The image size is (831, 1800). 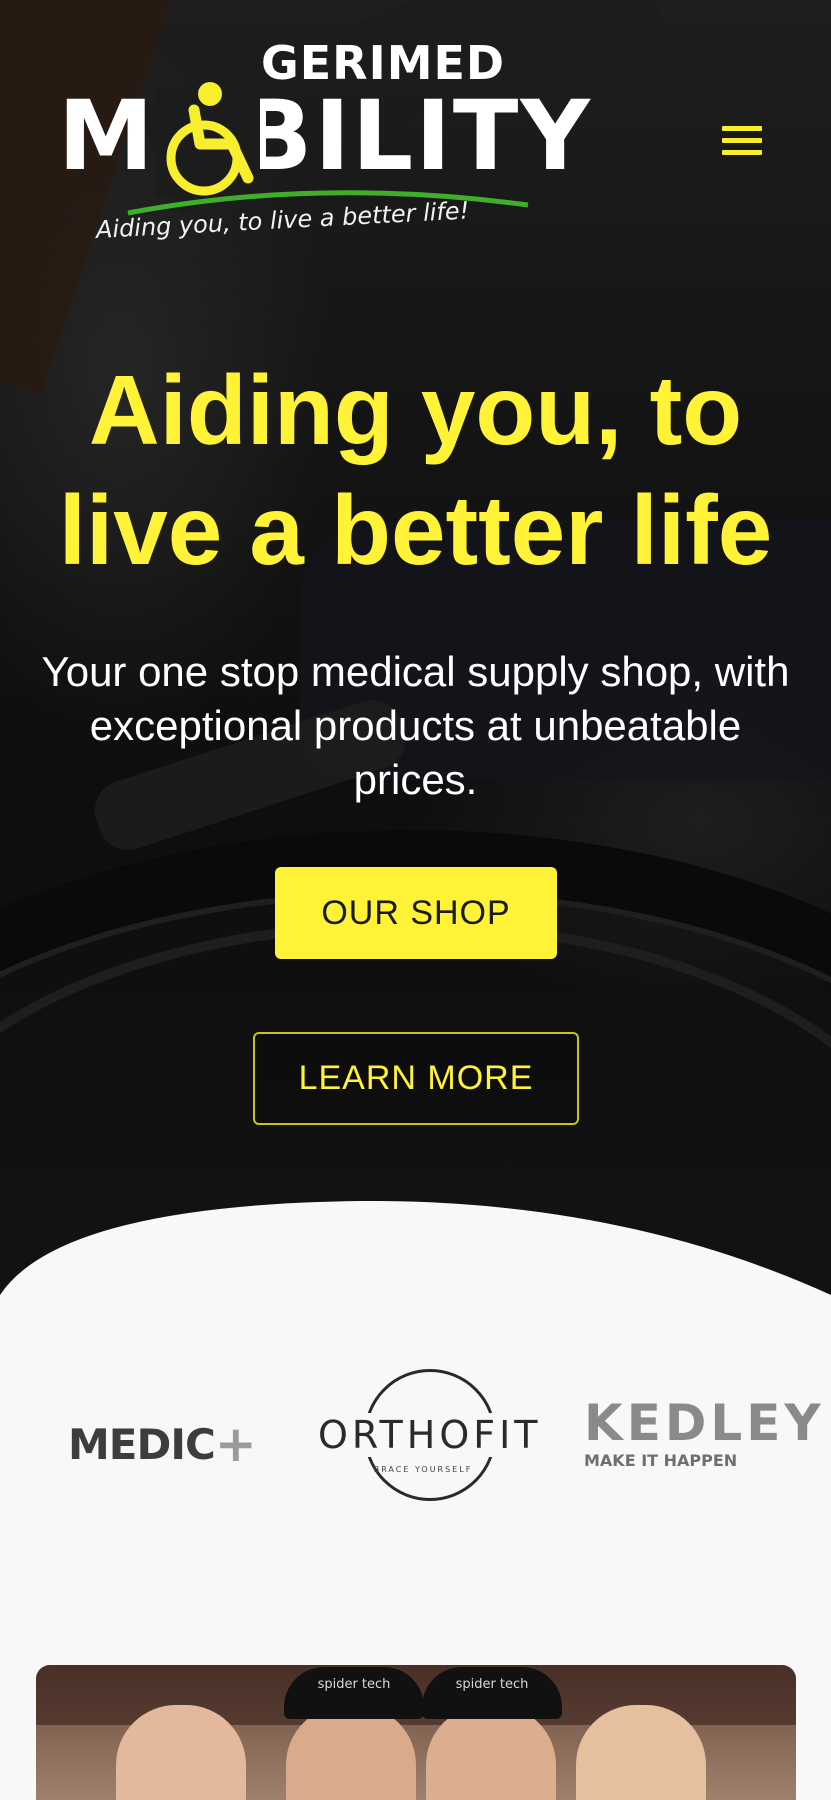 What do you see at coordinates (415, 1277) in the screenshot?
I see `section-curve-divider` at bounding box center [415, 1277].